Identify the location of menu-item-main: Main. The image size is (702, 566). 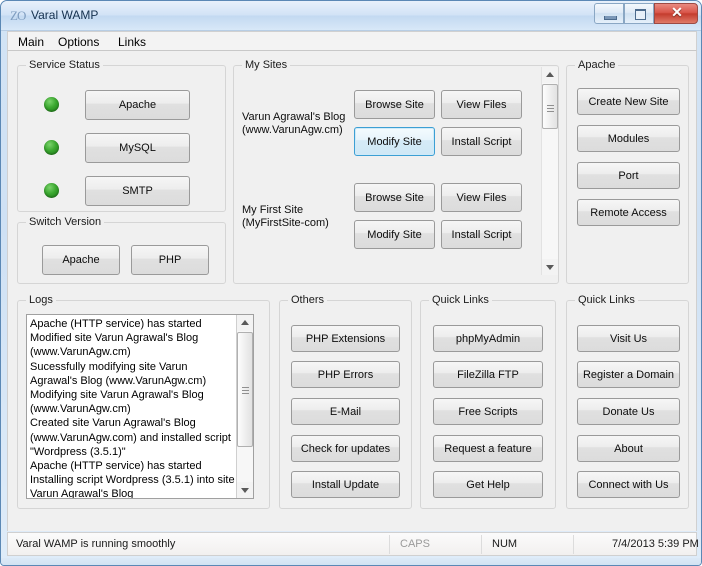
(31, 42).